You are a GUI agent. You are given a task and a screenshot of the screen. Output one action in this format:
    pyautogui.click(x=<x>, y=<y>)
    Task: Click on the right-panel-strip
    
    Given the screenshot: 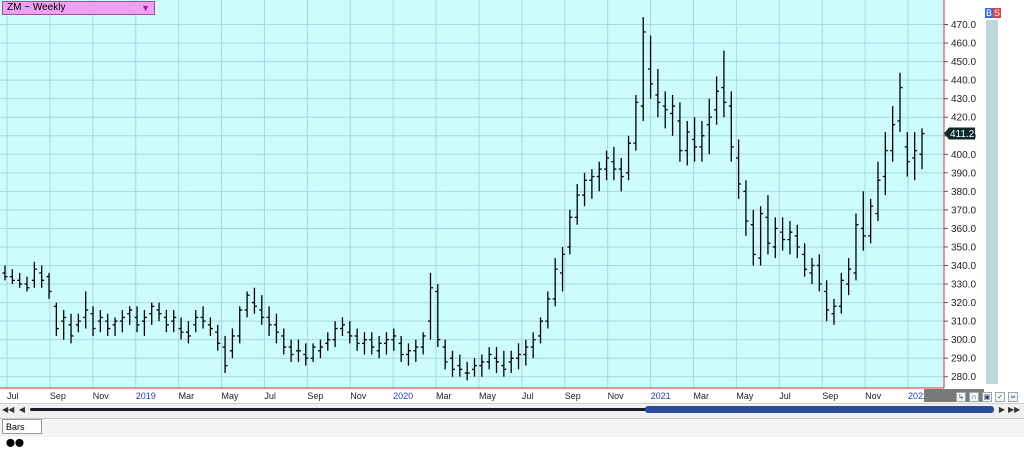 What is the action you would take?
    pyautogui.click(x=992, y=202)
    